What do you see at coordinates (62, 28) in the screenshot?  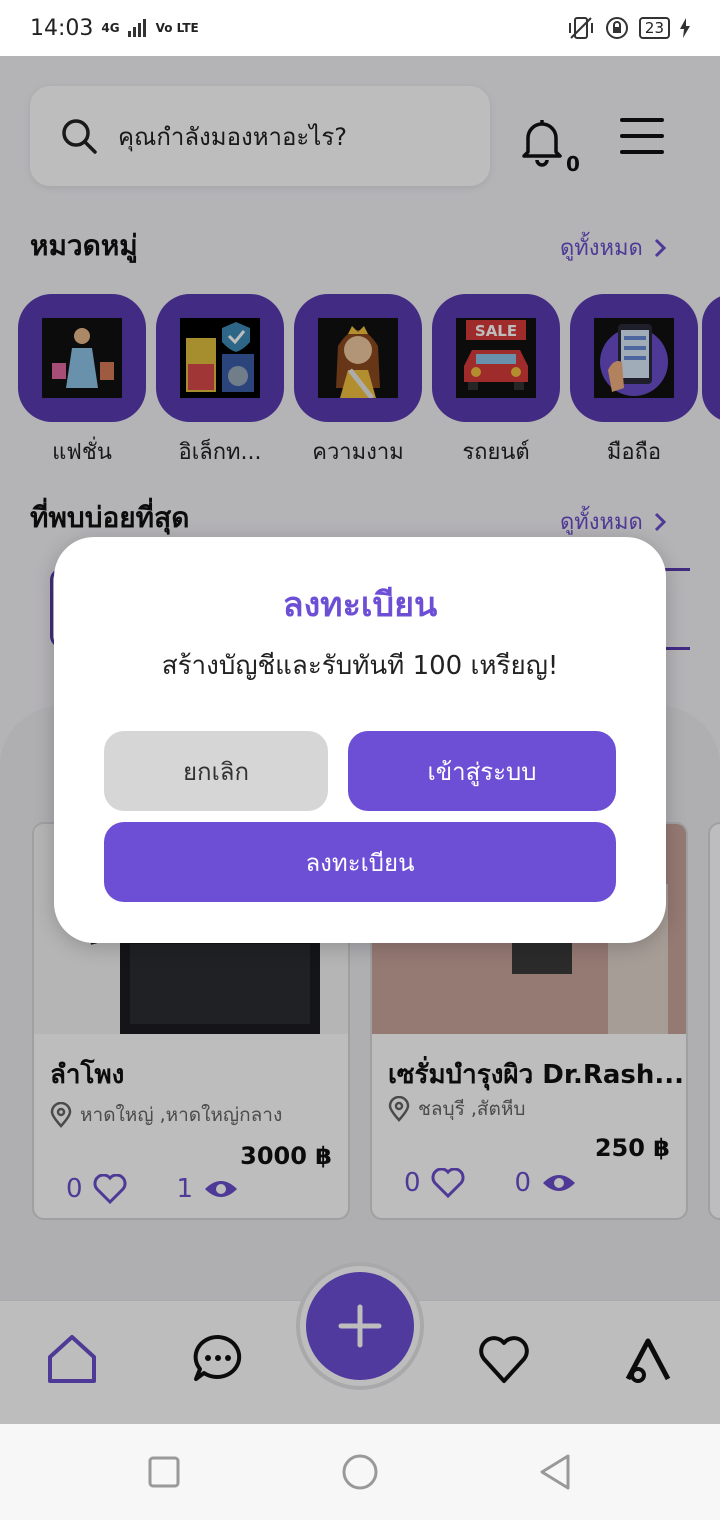 I see `status-time: 14:03` at bounding box center [62, 28].